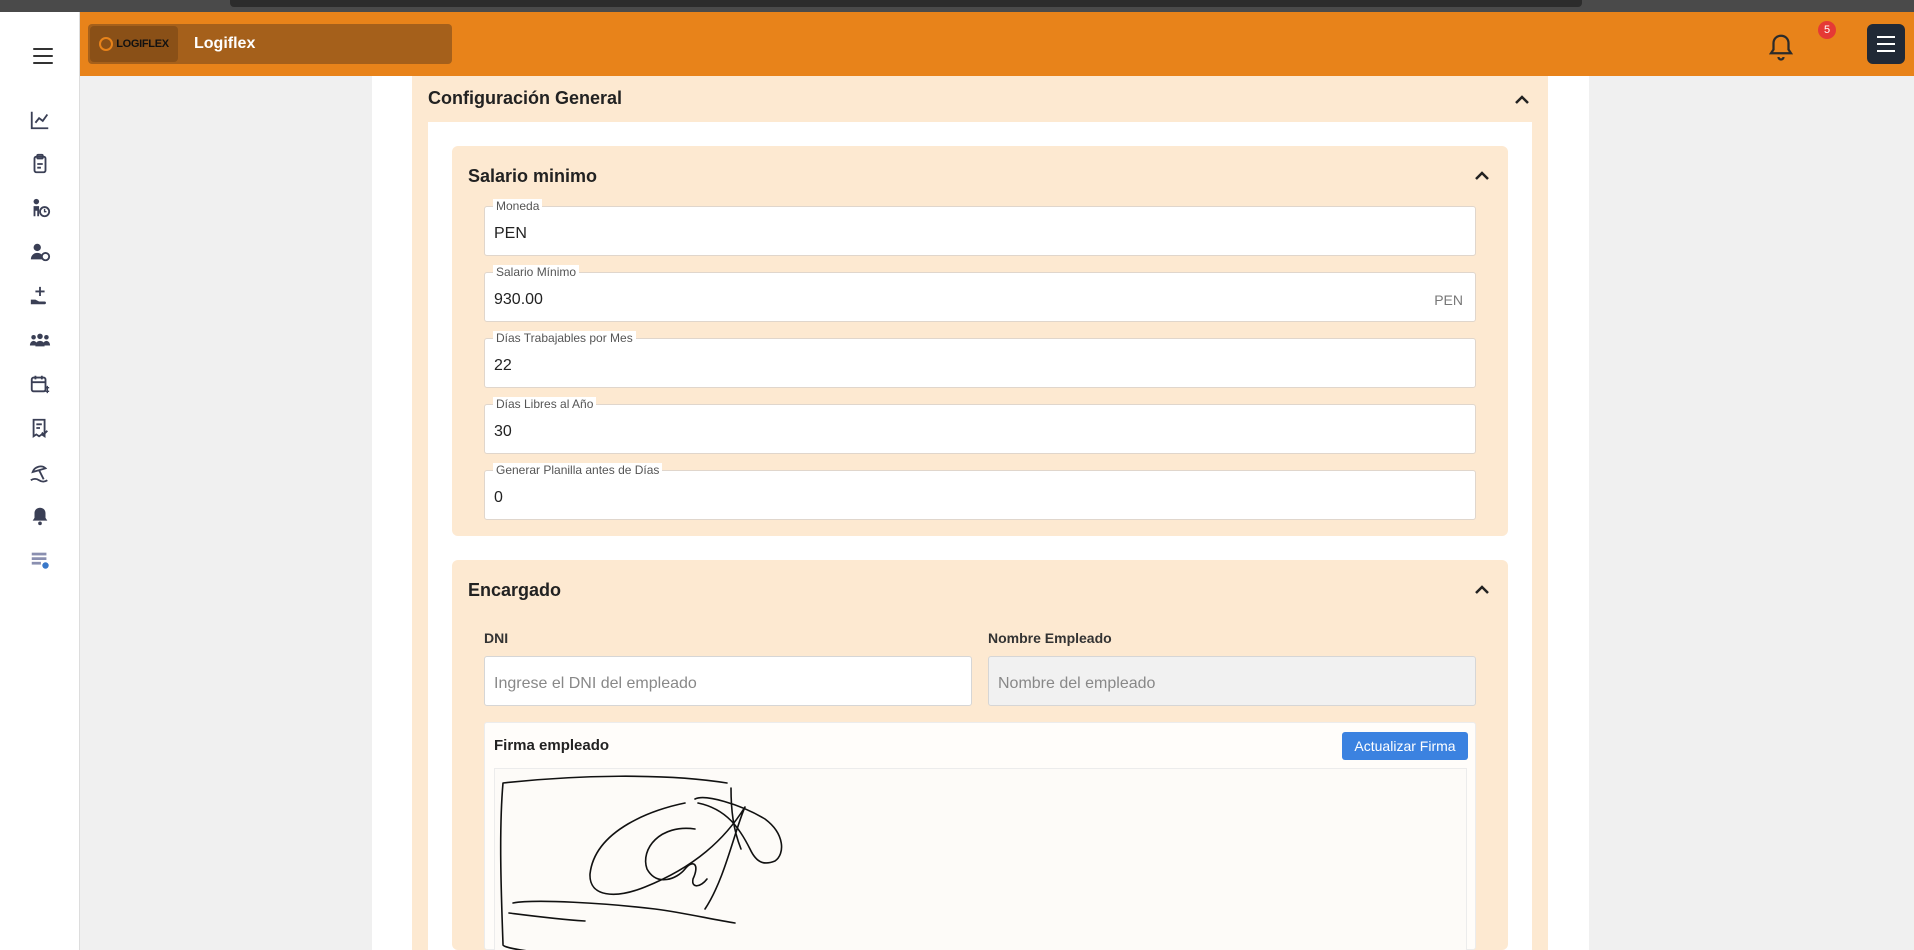 The height and width of the screenshot is (950, 1914). What do you see at coordinates (564, 338) in the screenshot?
I see `dias-trabajables-label: Días Trabajables por Mes` at bounding box center [564, 338].